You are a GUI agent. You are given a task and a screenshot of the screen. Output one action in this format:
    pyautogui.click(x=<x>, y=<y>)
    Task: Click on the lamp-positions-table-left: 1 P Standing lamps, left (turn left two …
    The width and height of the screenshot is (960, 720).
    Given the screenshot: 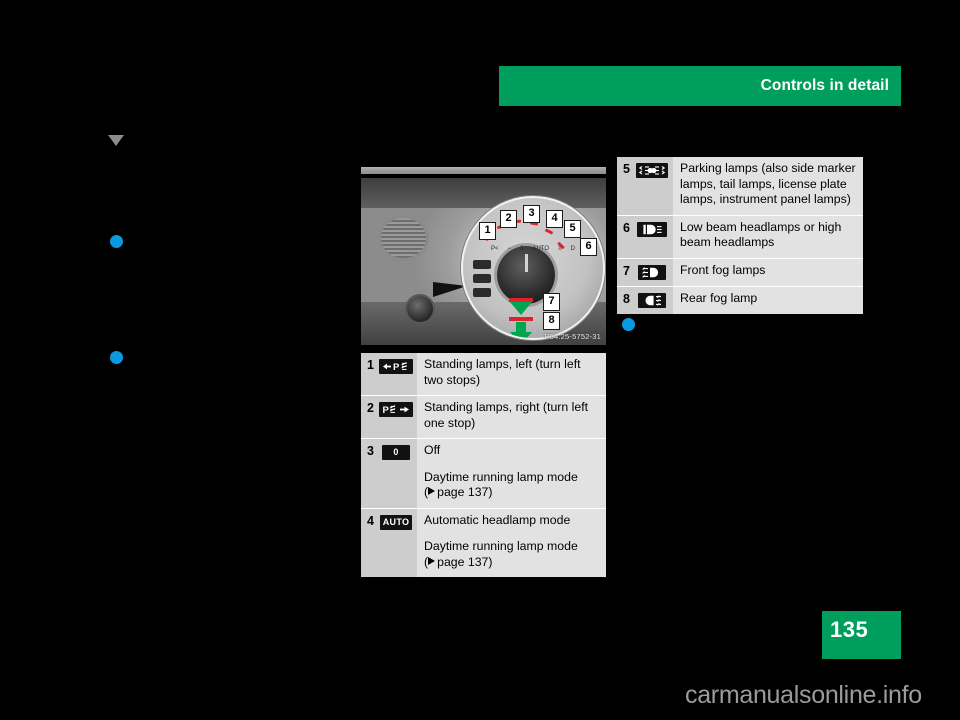 What is the action you would take?
    pyautogui.click(x=483, y=465)
    